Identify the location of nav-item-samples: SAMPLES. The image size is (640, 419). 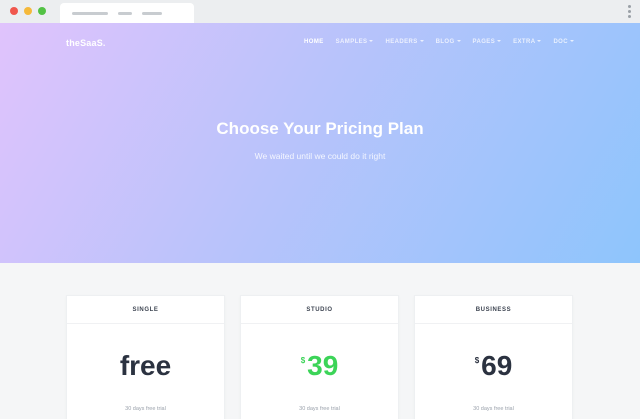
(355, 42).